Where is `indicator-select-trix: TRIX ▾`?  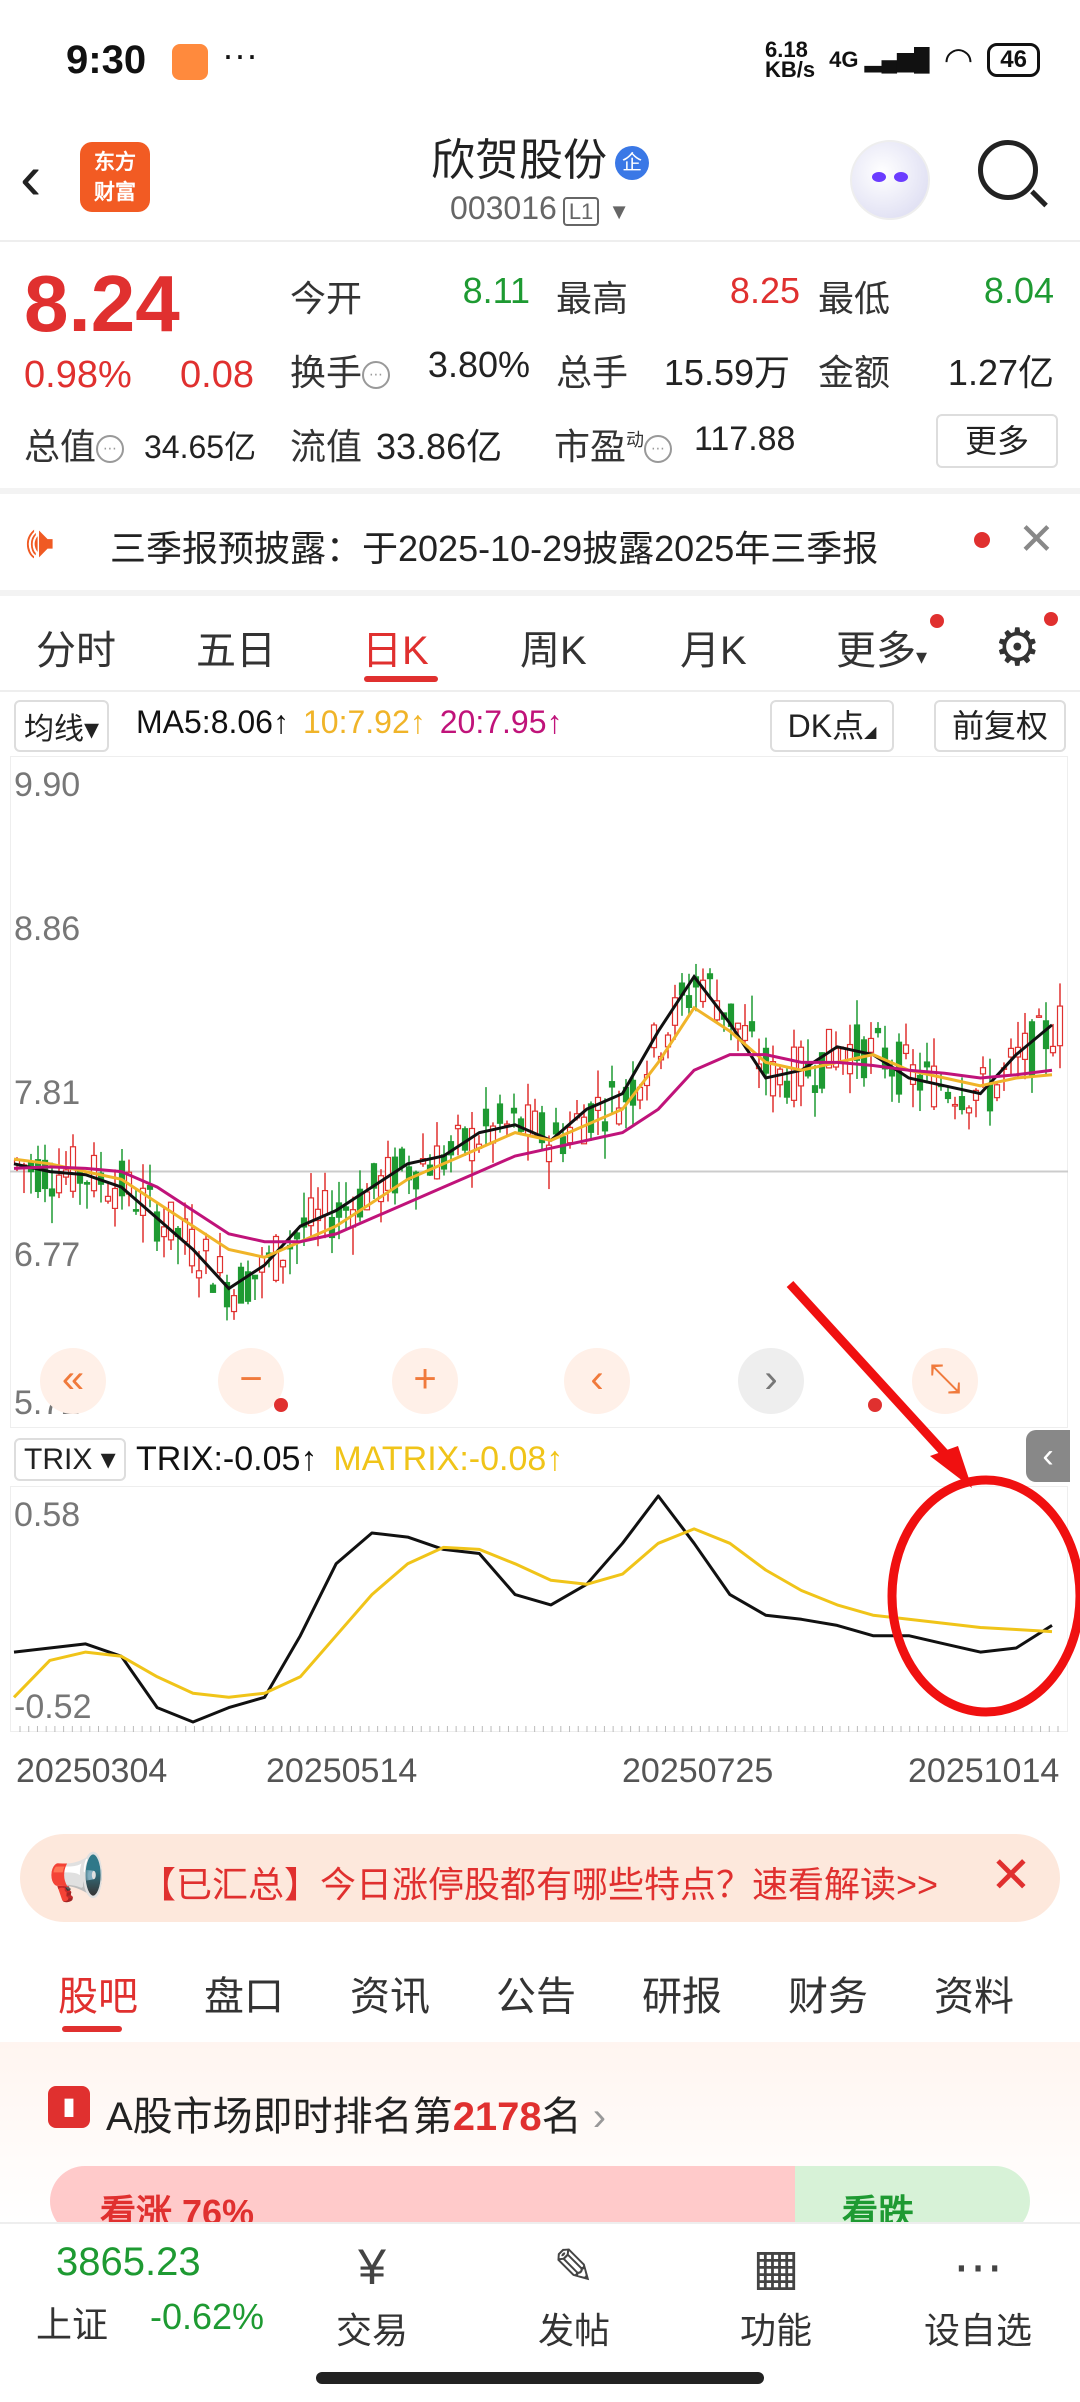 indicator-select-trix: TRIX ▾ is located at coordinates (70, 1459).